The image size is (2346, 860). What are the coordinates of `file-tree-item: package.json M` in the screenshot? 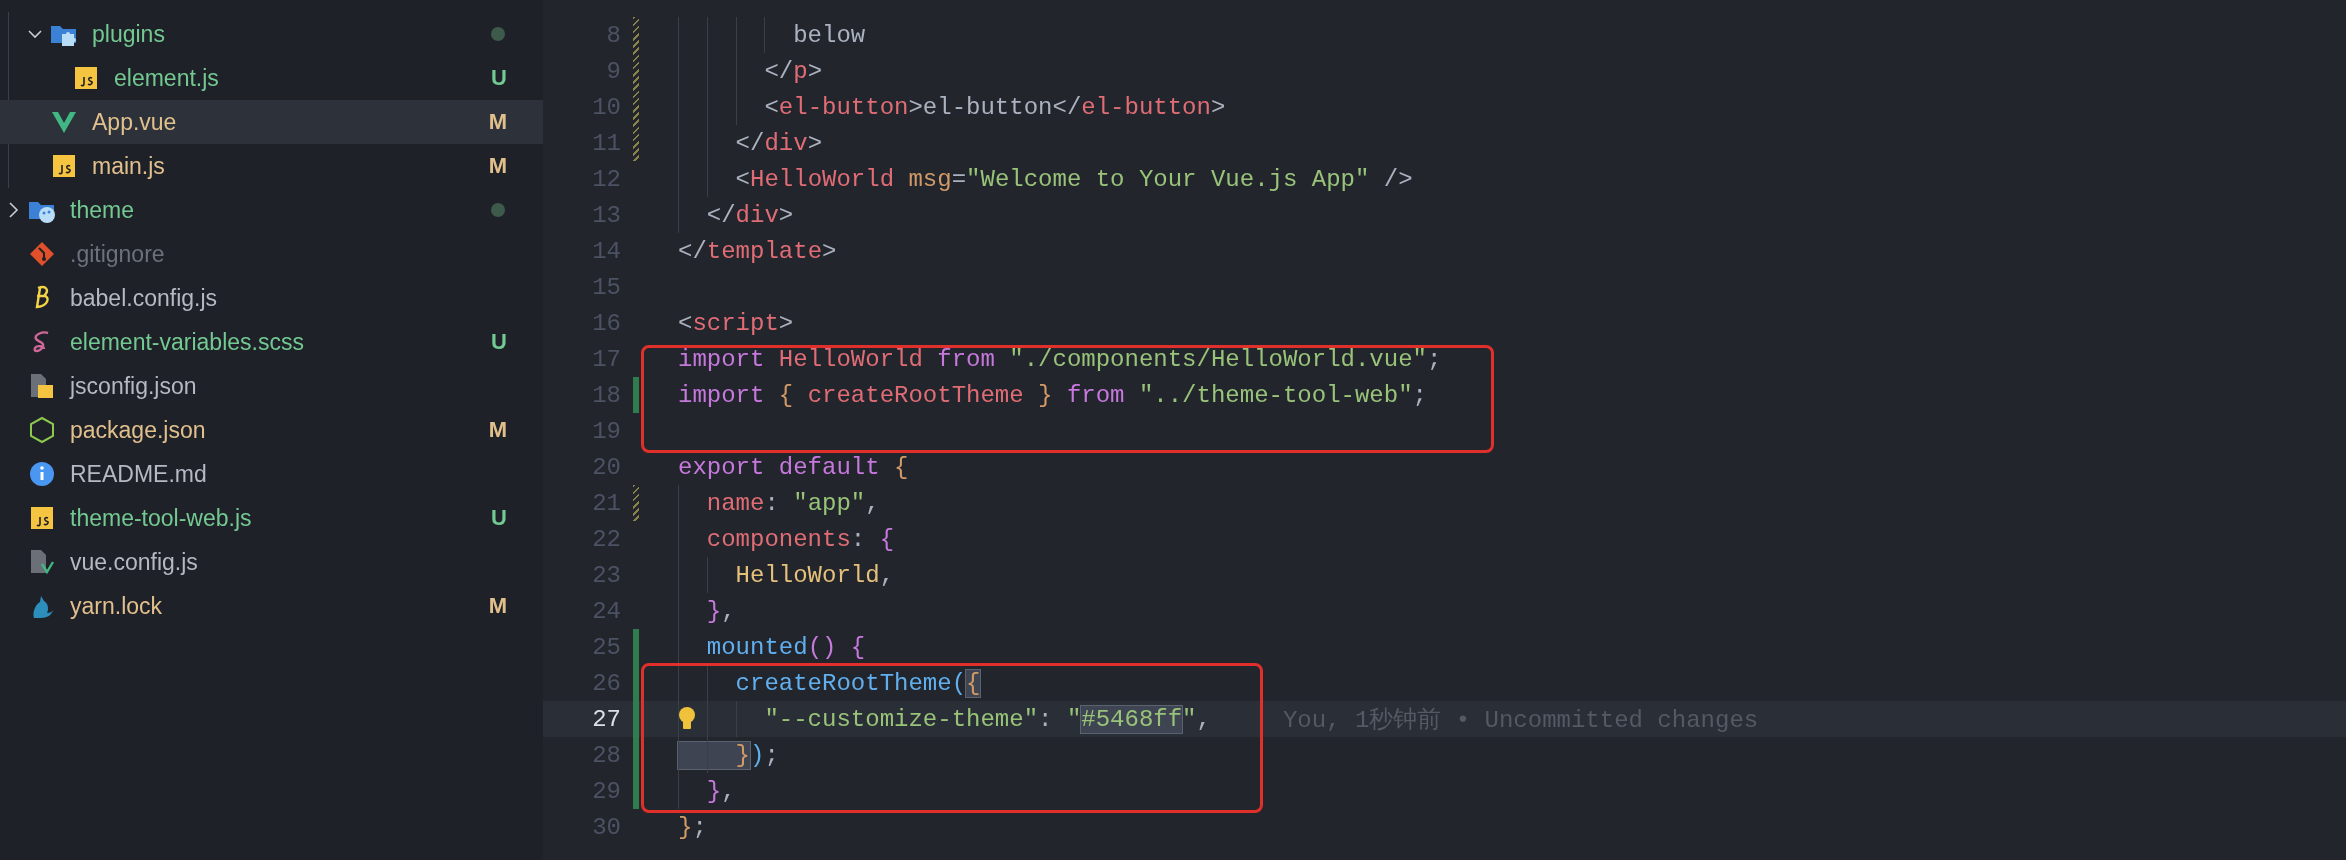 It's located at (271, 430).